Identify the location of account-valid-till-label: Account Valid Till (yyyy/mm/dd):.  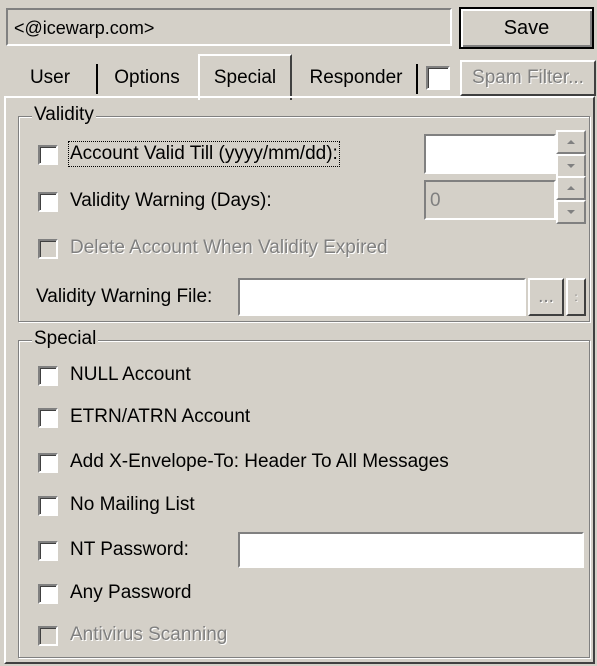
(204, 154).